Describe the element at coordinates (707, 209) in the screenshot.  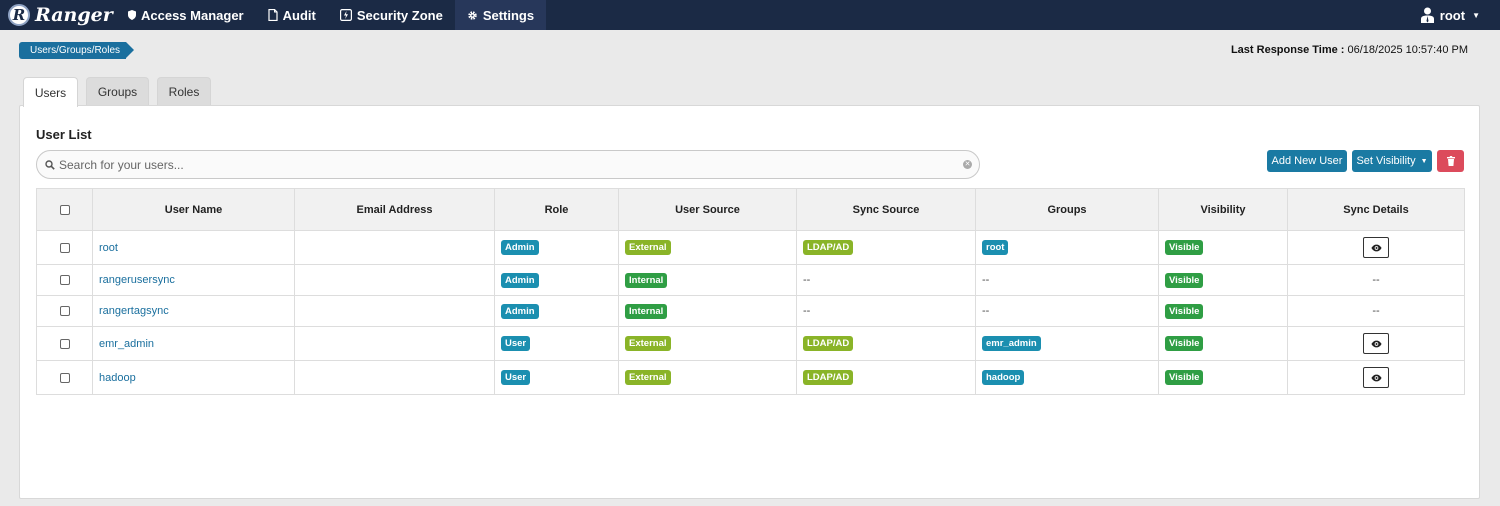
I see `column-header: User Source` at that location.